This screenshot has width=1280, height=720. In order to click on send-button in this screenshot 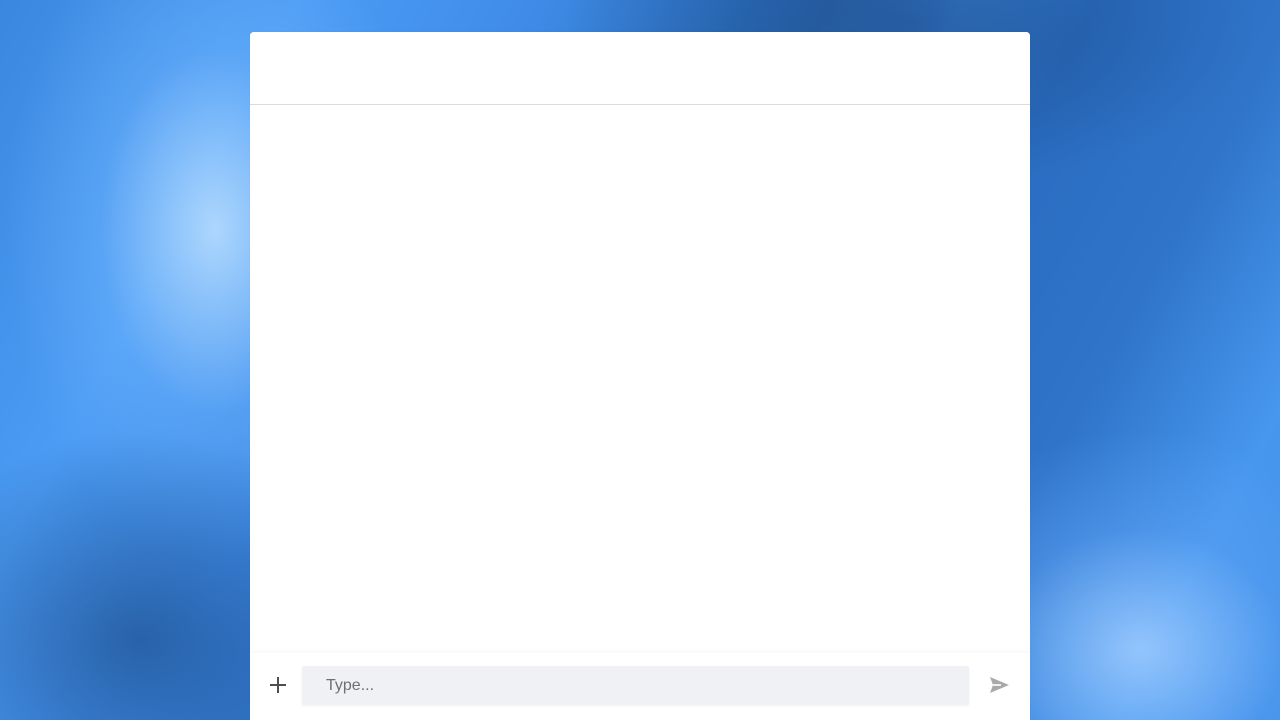, I will do `click(999, 685)`.